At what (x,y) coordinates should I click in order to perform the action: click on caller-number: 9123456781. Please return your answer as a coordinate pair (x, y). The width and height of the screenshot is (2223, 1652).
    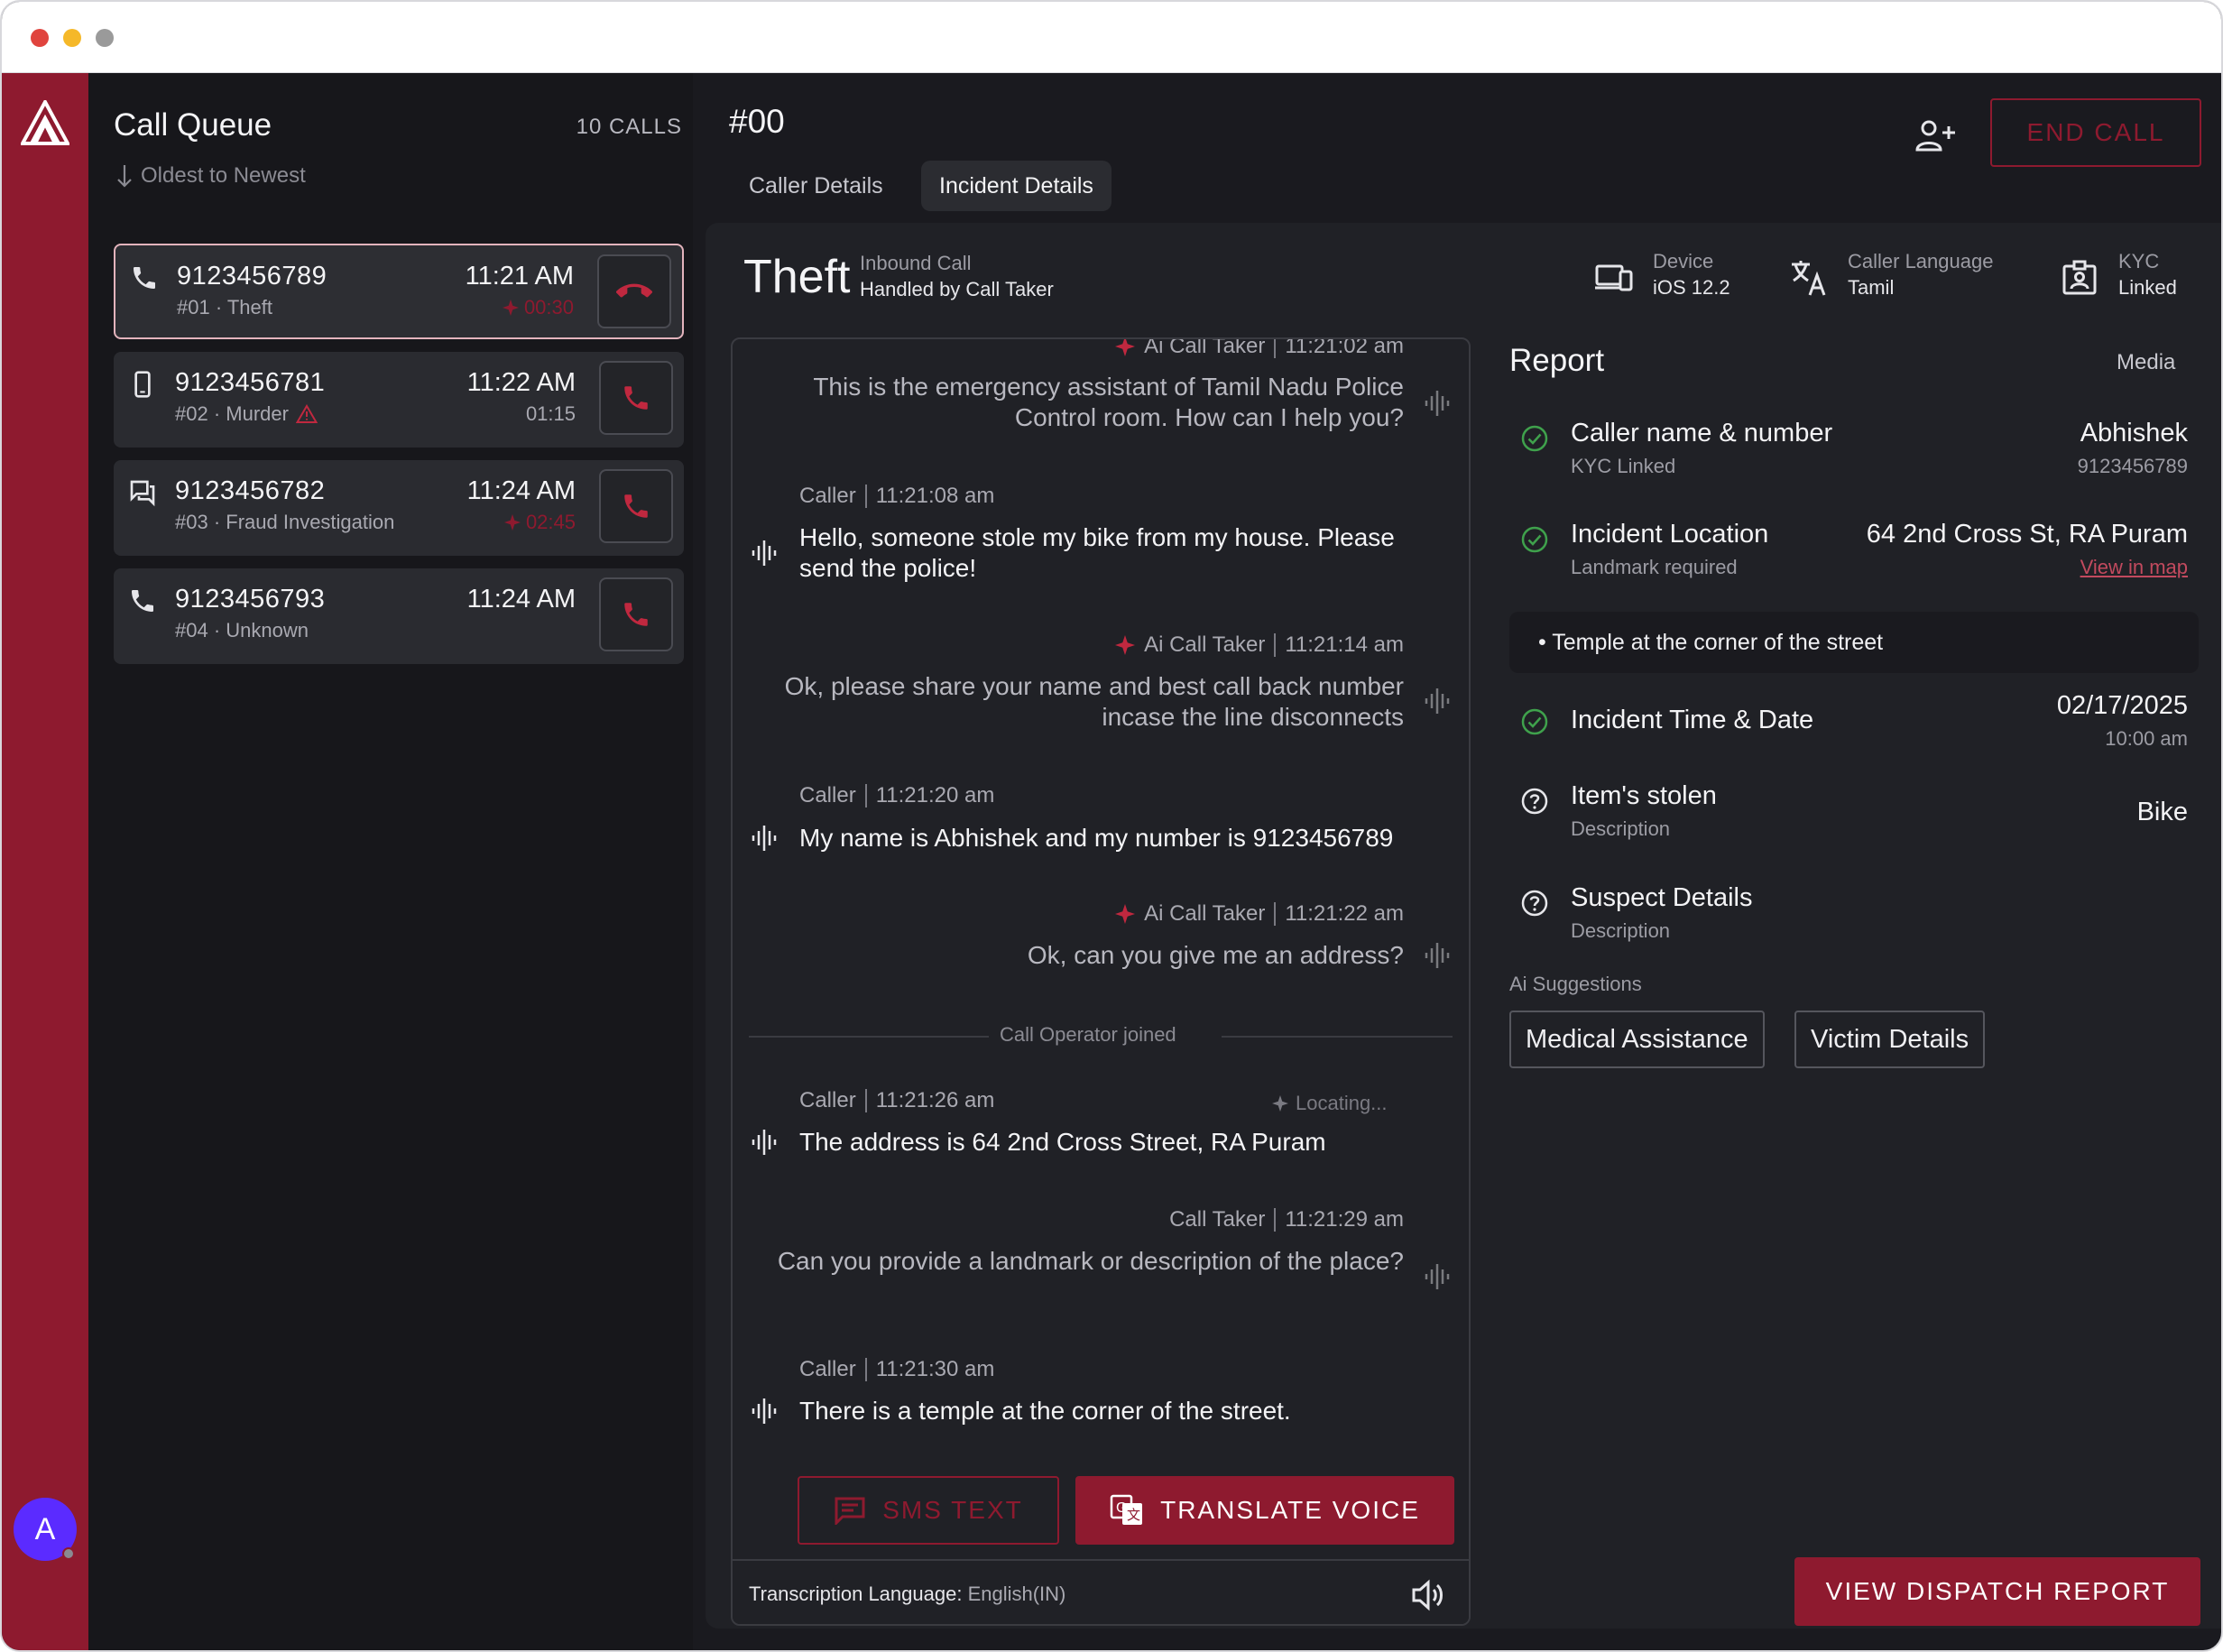
    Looking at the image, I should click on (250, 382).